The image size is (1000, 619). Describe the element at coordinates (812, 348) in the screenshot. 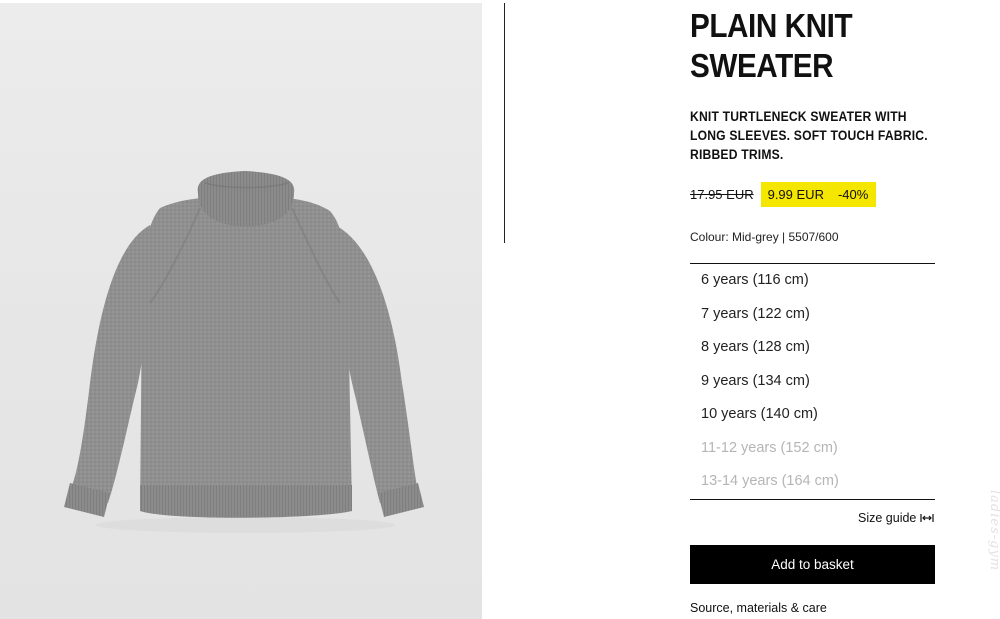

I see `size-option: 8 years (128 cm)` at that location.